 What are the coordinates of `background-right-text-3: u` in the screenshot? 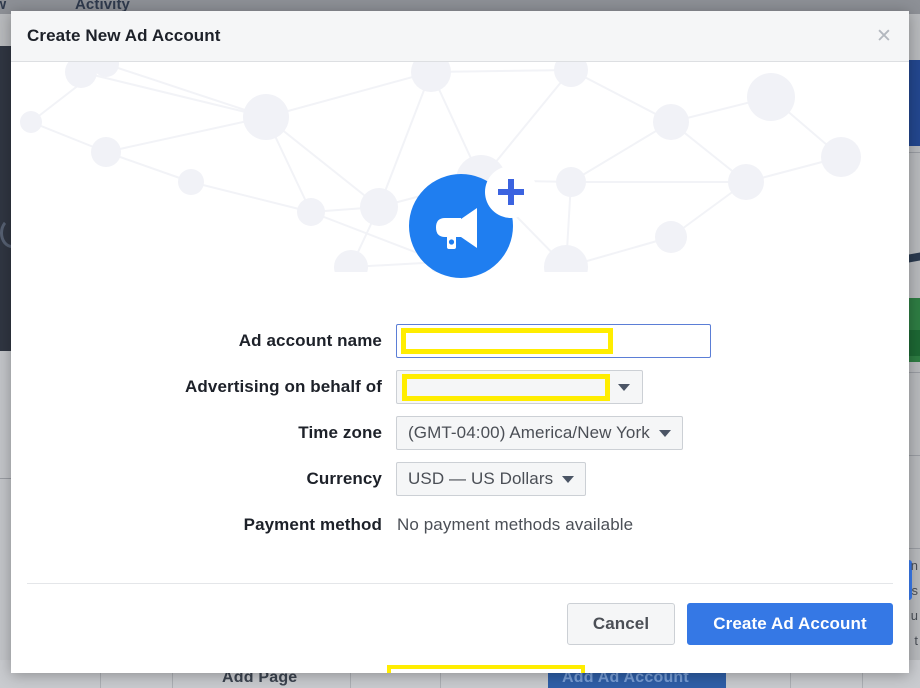 It's located at (914, 615).